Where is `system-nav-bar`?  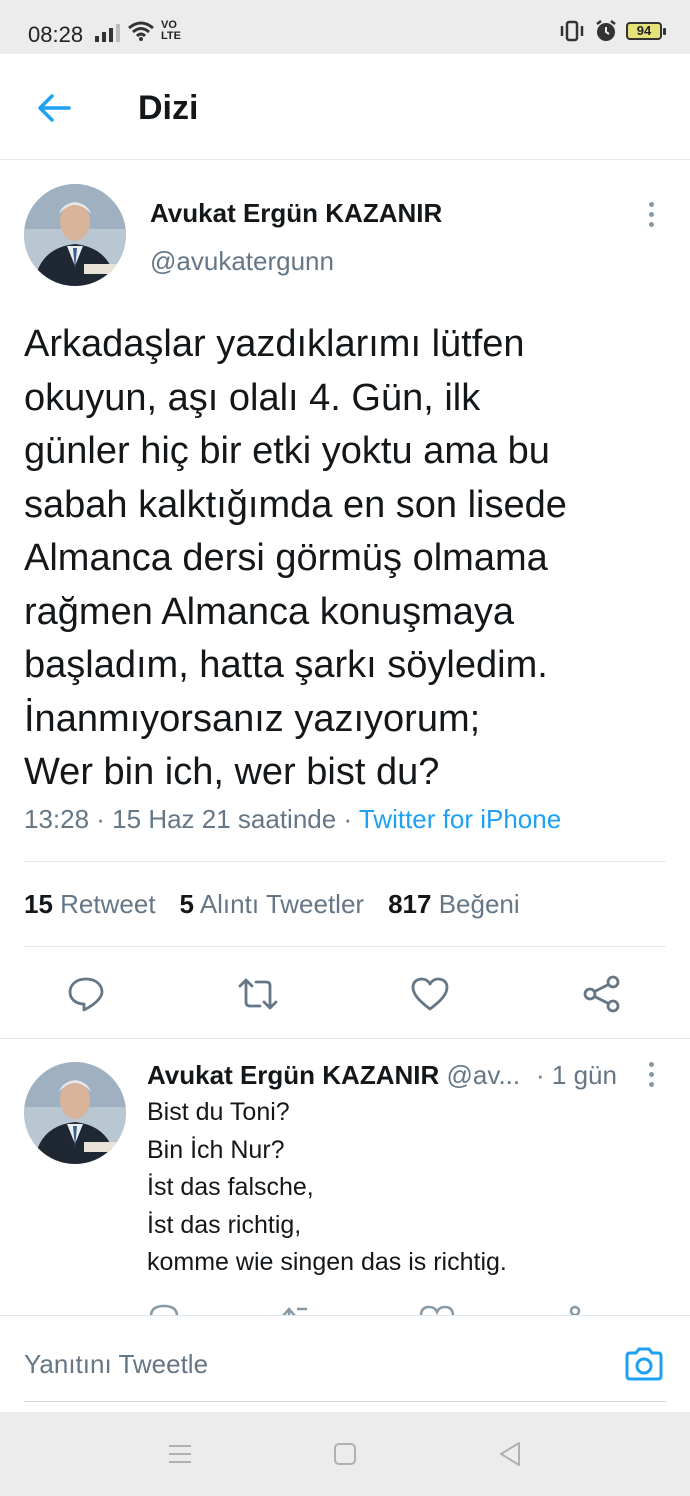
system-nav-bar is located at coordinates (345, 1454).